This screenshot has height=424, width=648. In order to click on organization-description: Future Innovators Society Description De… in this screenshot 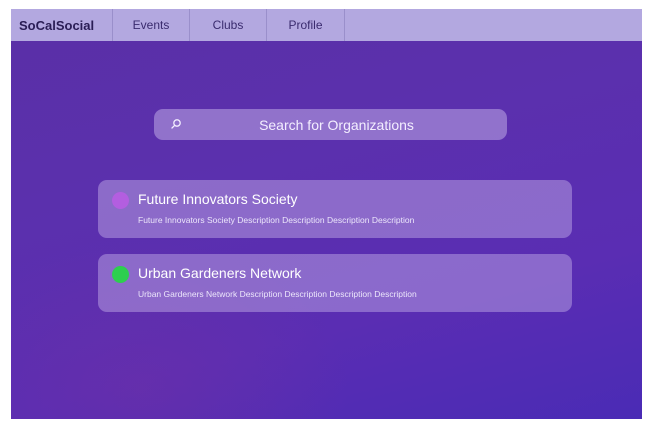, I will do `click(276, 220)`.